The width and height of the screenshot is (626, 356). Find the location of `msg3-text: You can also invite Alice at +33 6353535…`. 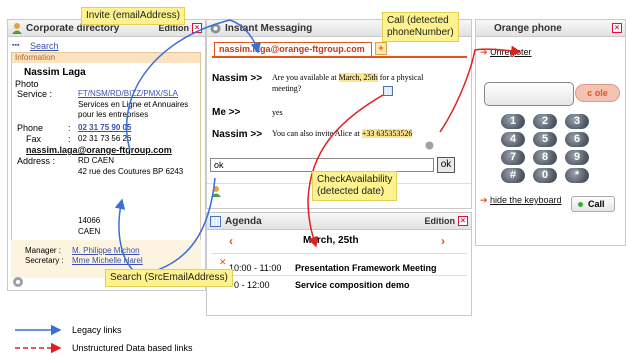

msg3-text: You can also invite Alice at +33 6353535… is located at coordinates (342, 133).